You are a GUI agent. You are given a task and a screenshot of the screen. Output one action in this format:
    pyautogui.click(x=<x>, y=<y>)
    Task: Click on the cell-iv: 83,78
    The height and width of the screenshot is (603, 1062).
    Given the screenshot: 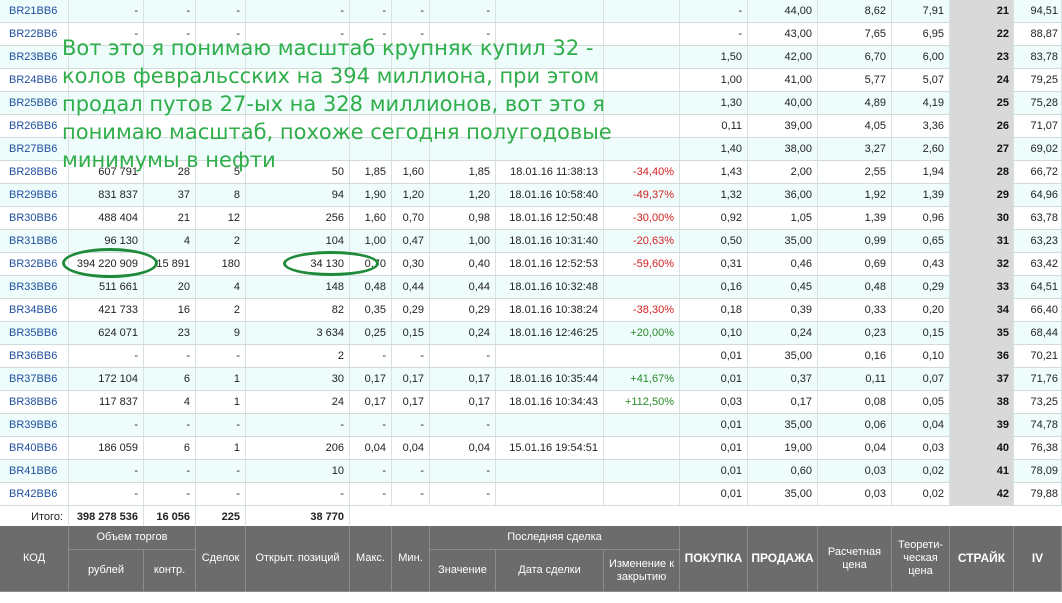 What is the action you would take?
    pyautogui.click(x=1038, y=57)
    